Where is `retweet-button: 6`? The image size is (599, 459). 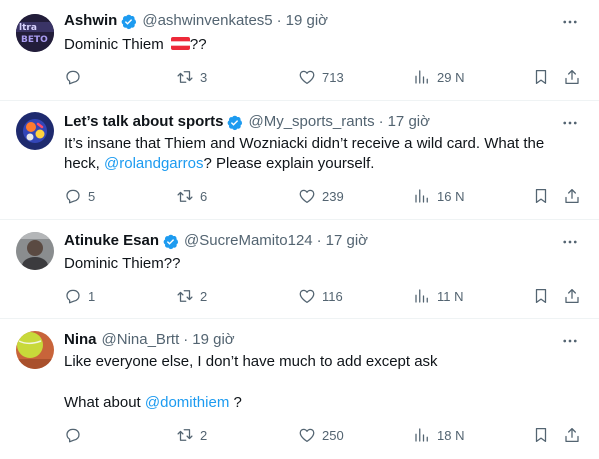 retweet-button: 6 is located at coordinates (191, 196).